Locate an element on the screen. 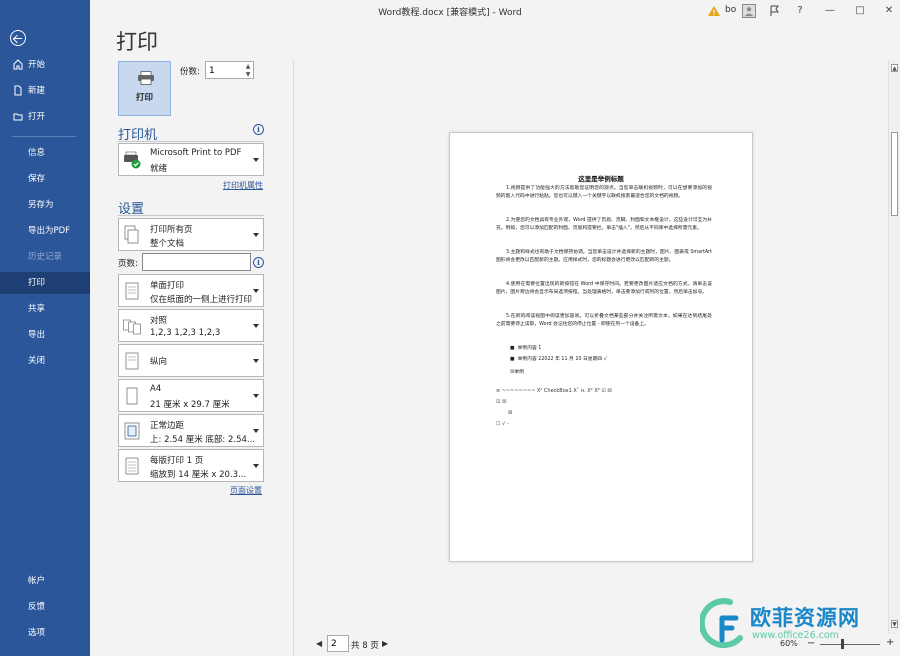  back-arrow-icon is located at coordinates (18, 38).